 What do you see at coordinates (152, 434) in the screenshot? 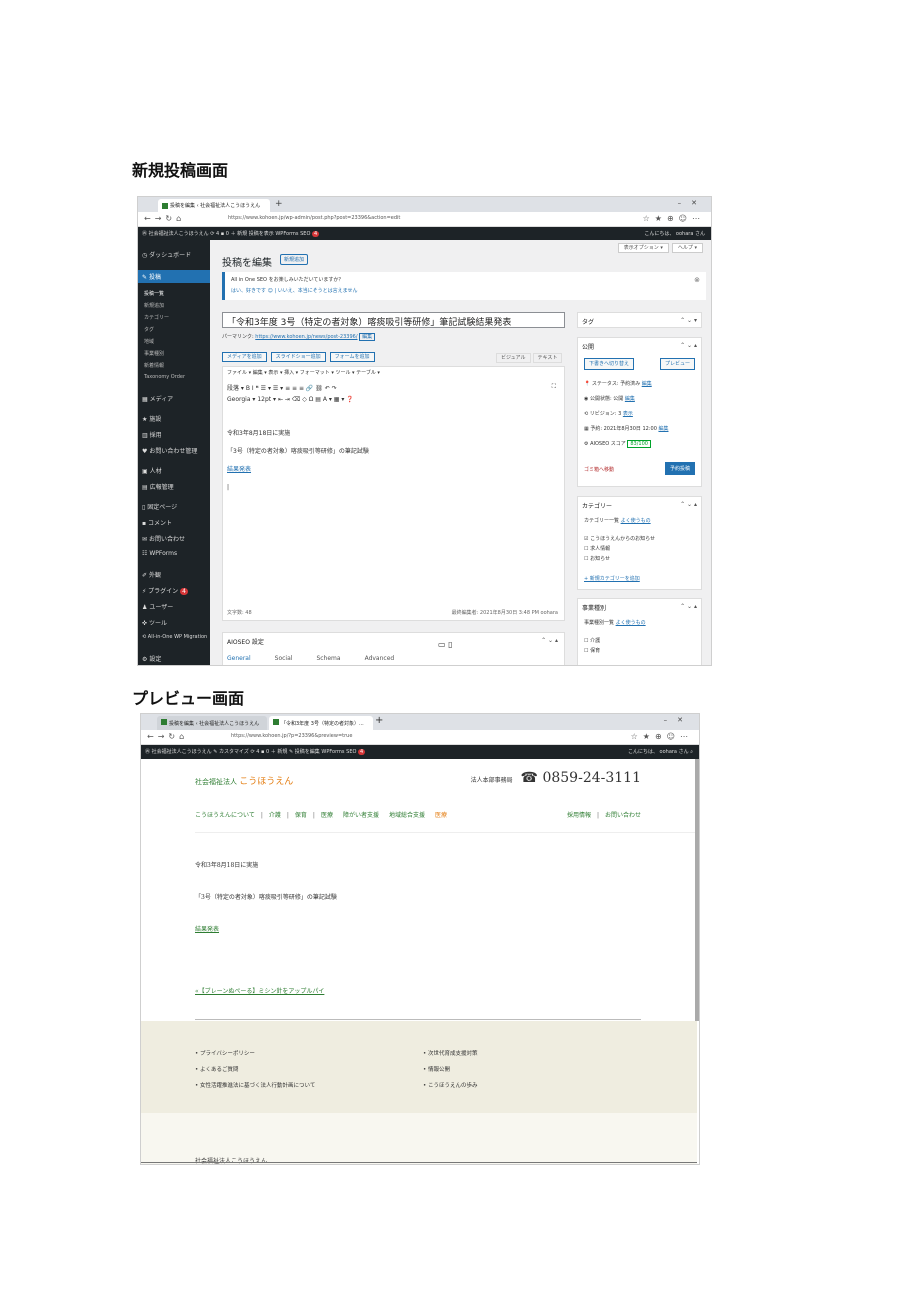
I see `menu-recruit: ▥ 採用` at bounding box center [152, 434].